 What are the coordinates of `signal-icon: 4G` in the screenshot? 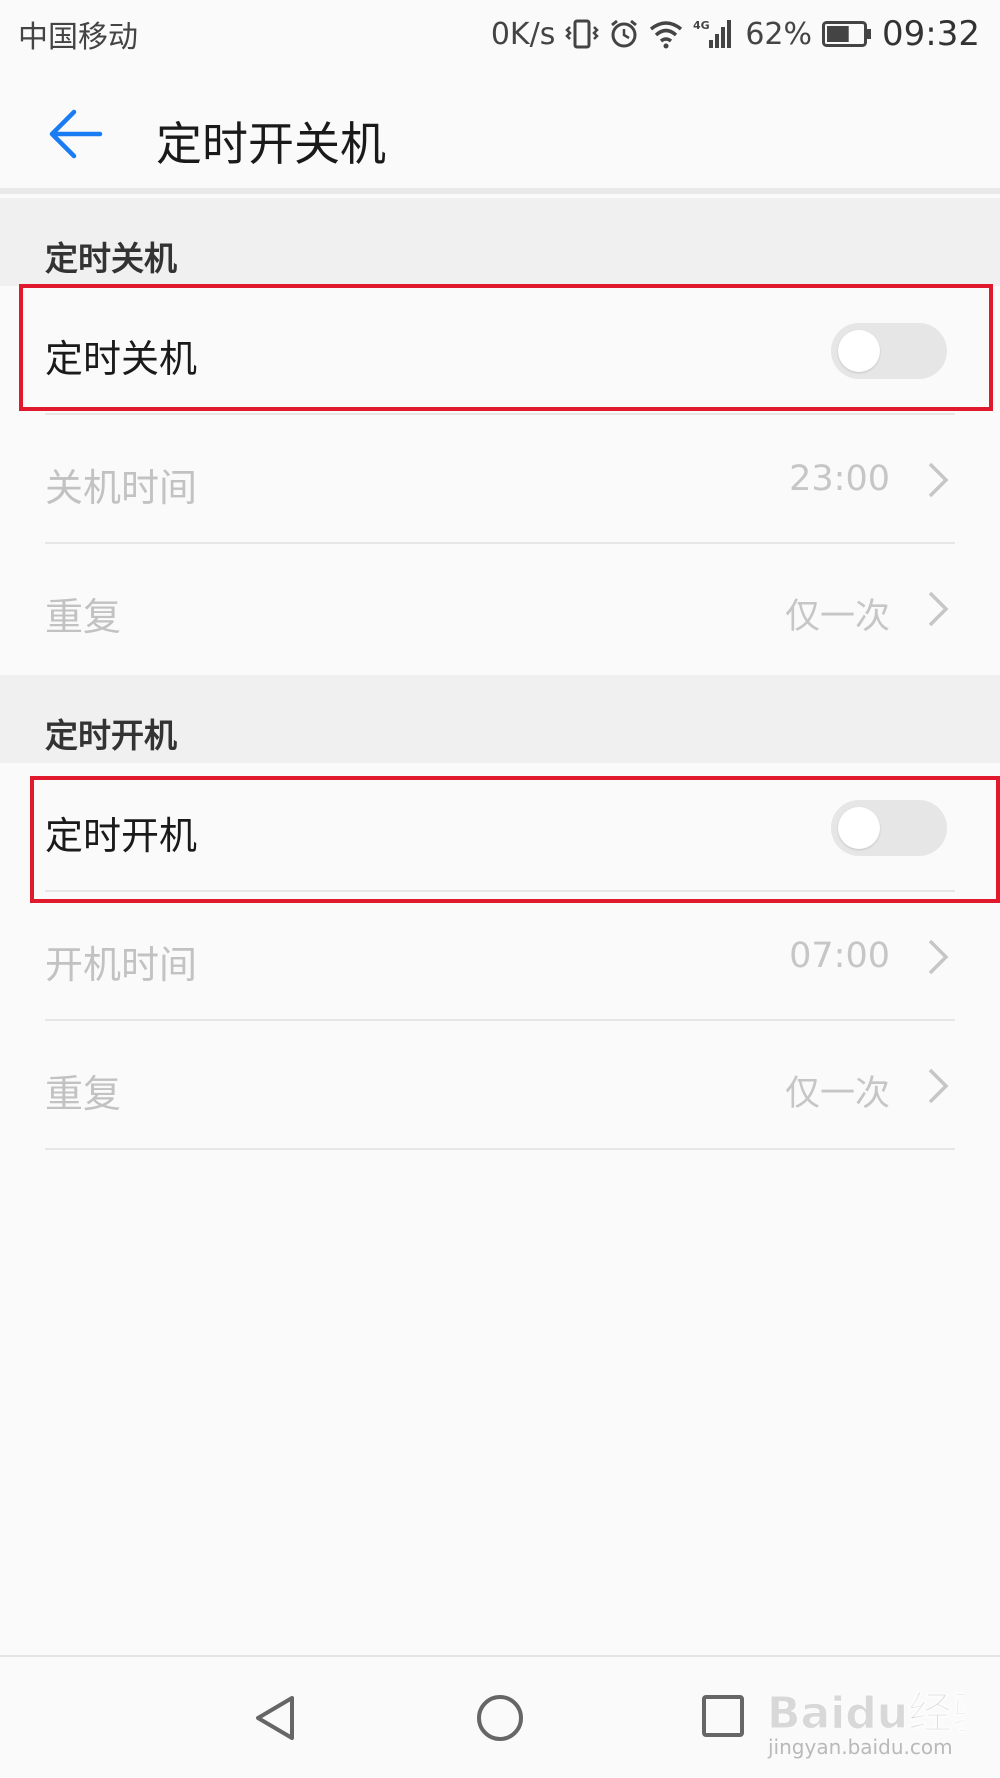 It's located at (712, 33).